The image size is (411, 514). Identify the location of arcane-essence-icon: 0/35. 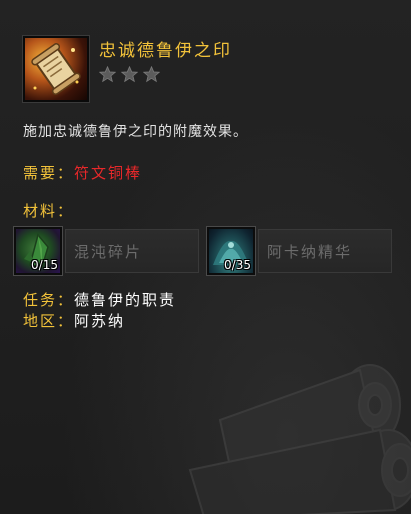
(231, 251).